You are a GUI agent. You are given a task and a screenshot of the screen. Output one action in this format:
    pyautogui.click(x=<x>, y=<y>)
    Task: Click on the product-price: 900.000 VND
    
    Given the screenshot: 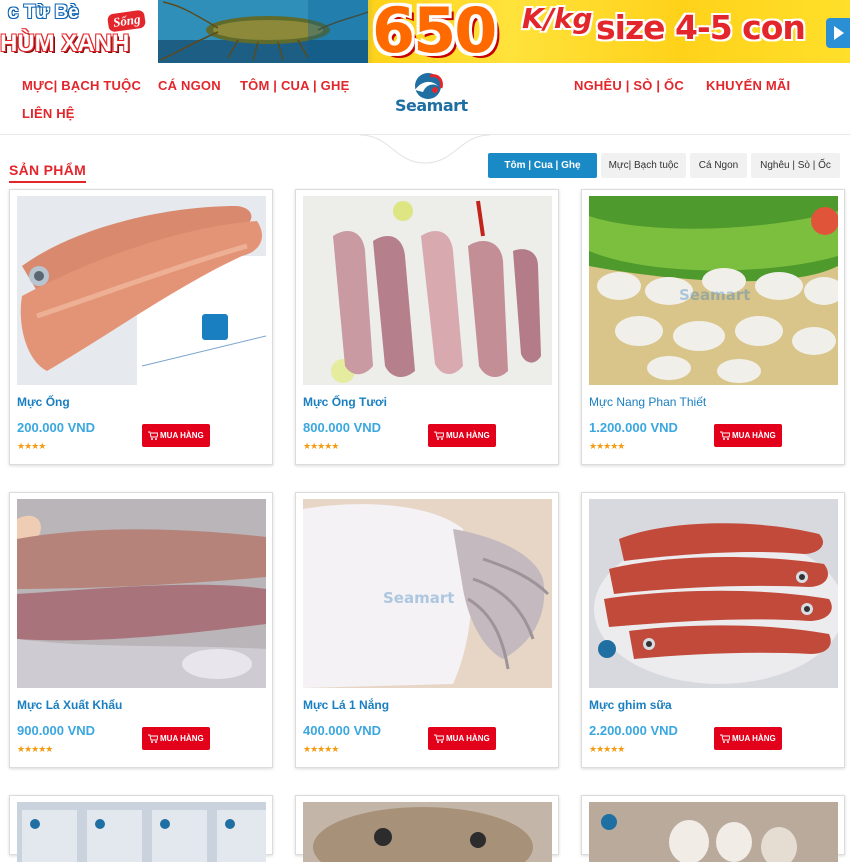 What is the action you would take?
    pyautogui.click(x=56, y=730)
    